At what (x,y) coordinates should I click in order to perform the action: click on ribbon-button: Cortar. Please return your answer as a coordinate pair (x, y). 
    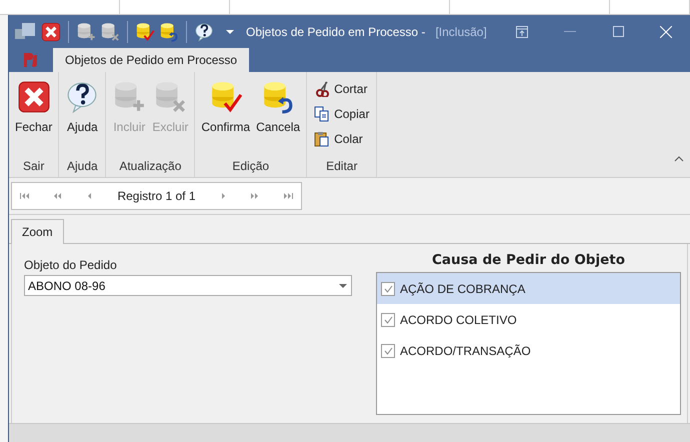
    Looking at the image, I should click on (342, 89).